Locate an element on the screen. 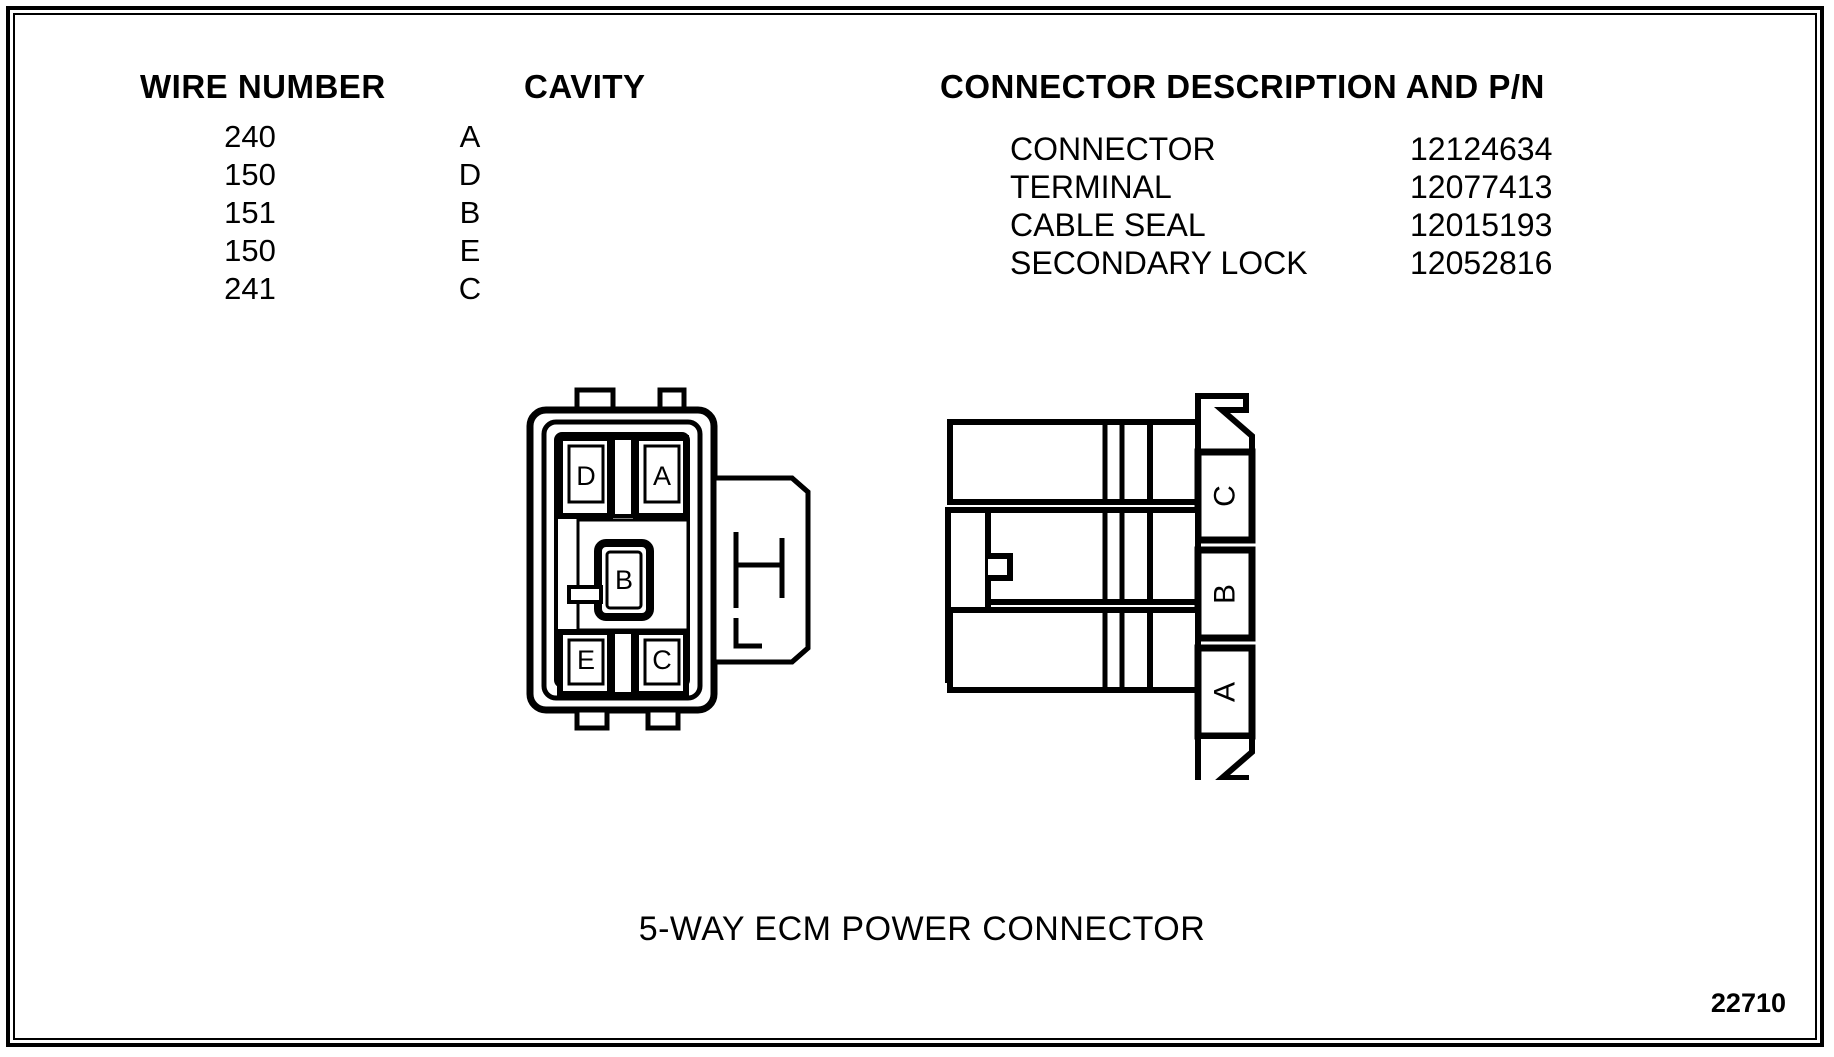  cavity-label-C: C is located at coordinates (662, 660).